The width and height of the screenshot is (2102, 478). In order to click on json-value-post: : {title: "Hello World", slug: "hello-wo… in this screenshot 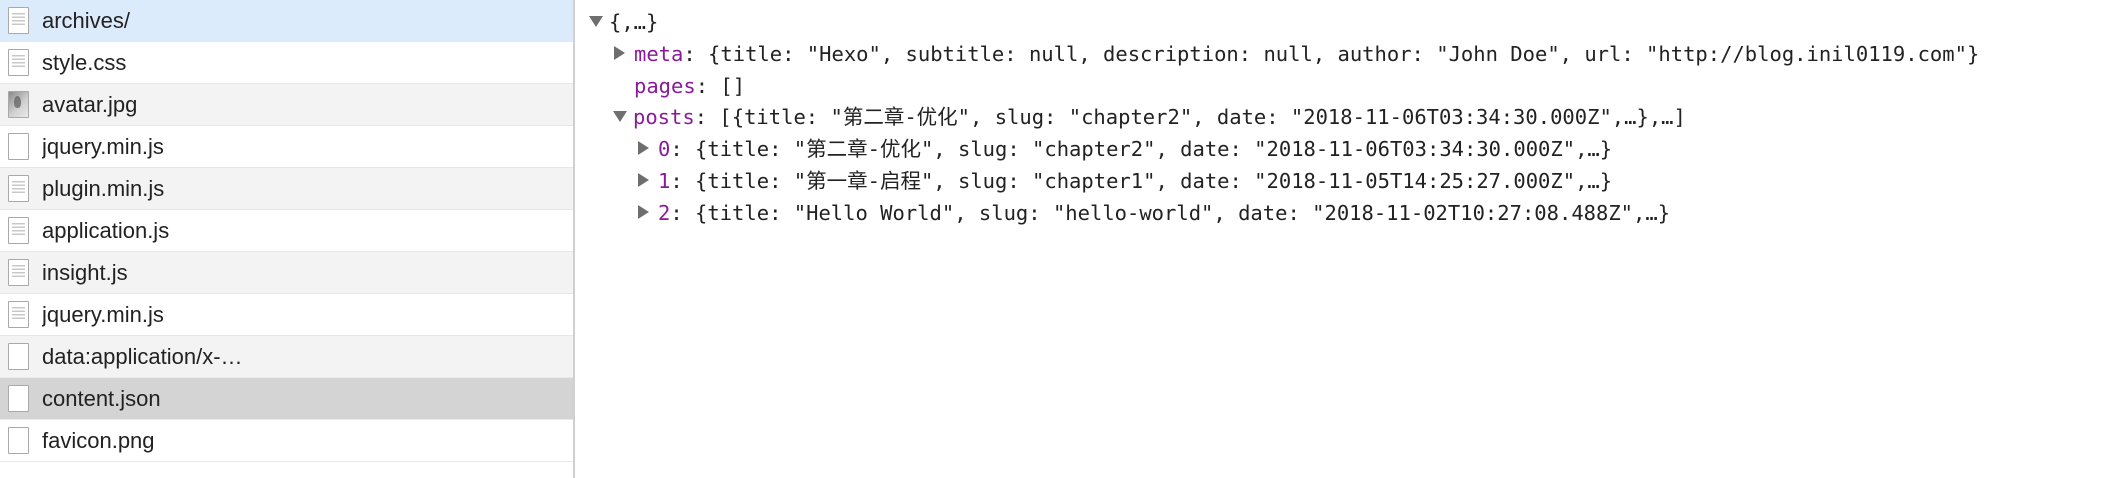, I will do `click(1170, 213)`.